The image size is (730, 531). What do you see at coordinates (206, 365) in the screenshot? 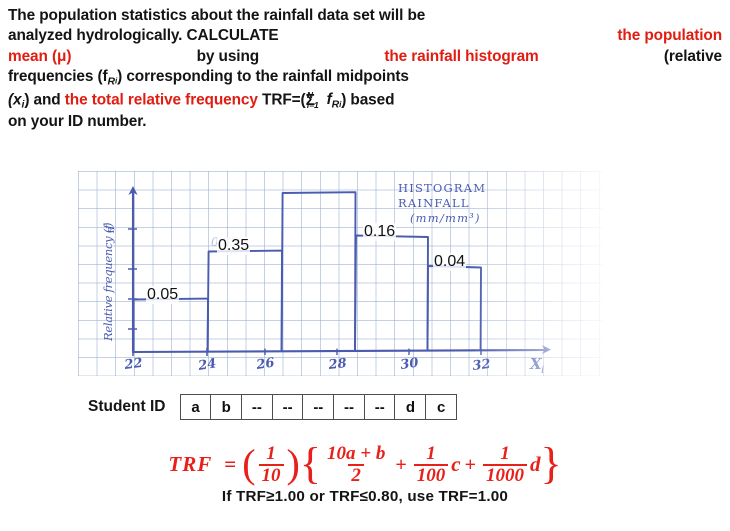
I see `x-tick-label-1: 24` at bounding box center [206, 365].